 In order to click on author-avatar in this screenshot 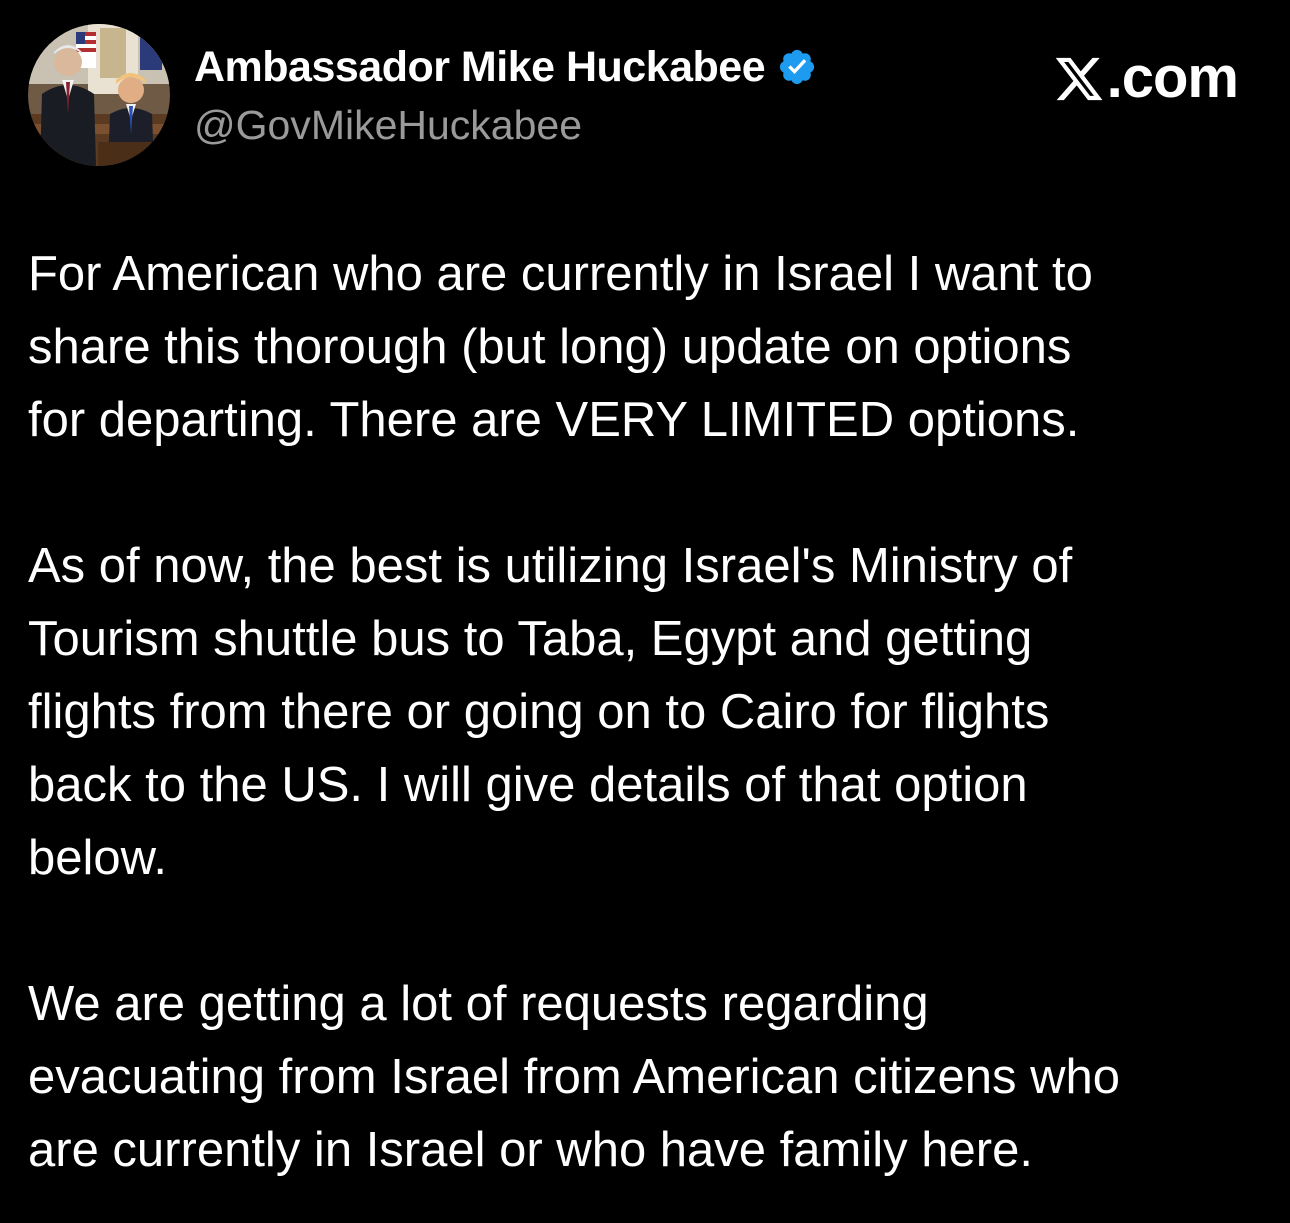, I will do `click(99, 95)`.